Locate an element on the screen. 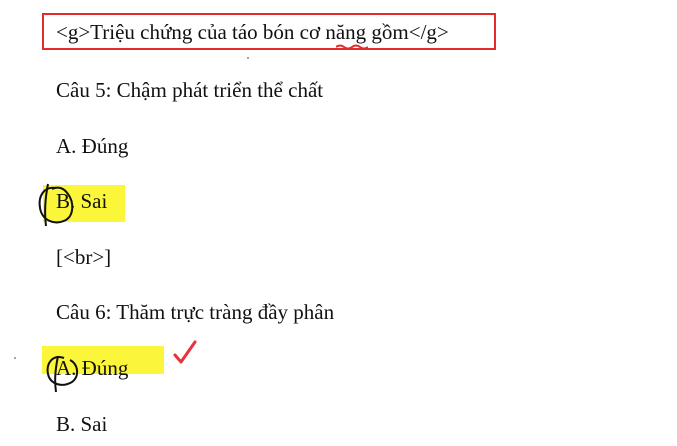 The height and width of the screenshot is (446, 677). line-break-marker: [<br>] is located at coordinates (84, 257).